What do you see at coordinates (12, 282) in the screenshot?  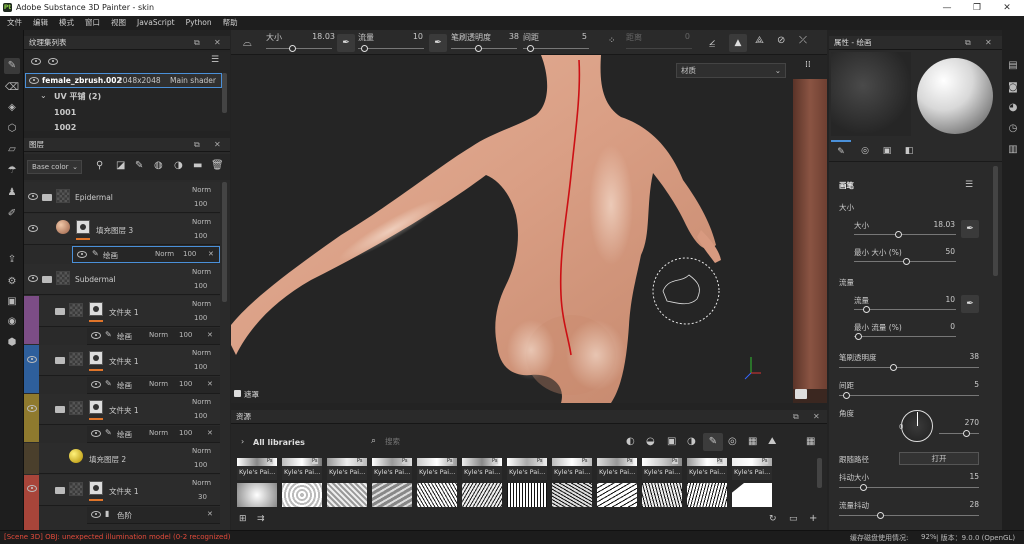 I see `bake-icon: ⚙` at bounding box center [12, 282].